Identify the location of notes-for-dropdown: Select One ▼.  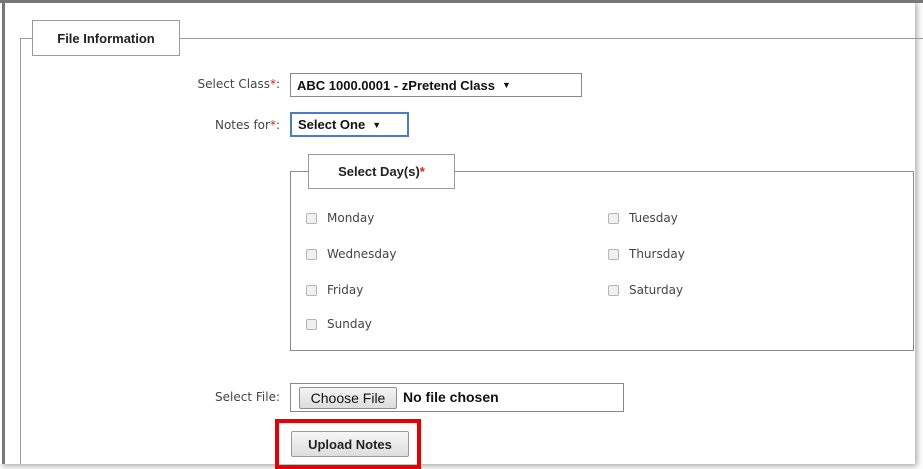
(349, 124).